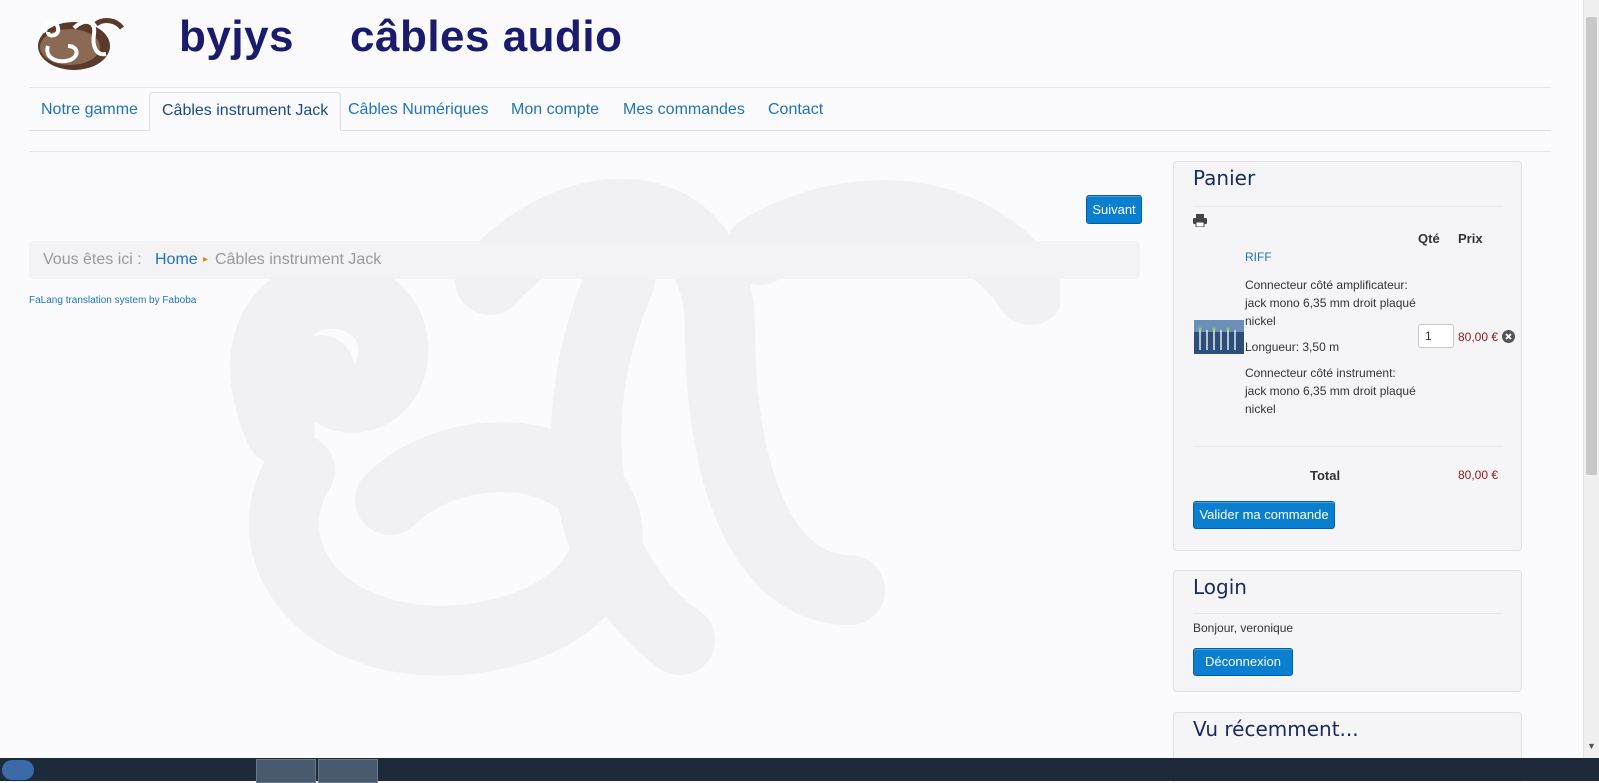  What do you see at coordinates (1508, 336) in the screenshot?
I see `remove-item-icon` at bounding box center [1508, 336].